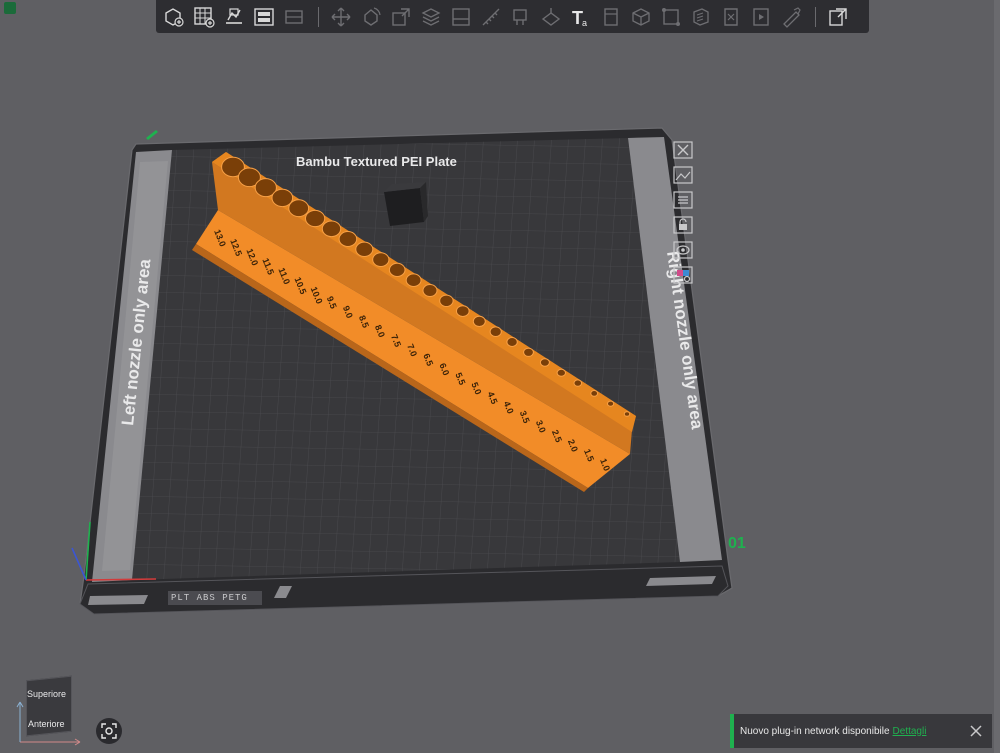 This screenshot has width=1000, height=753. I want to click on zoom-to-fit-button, so click(109, 731).